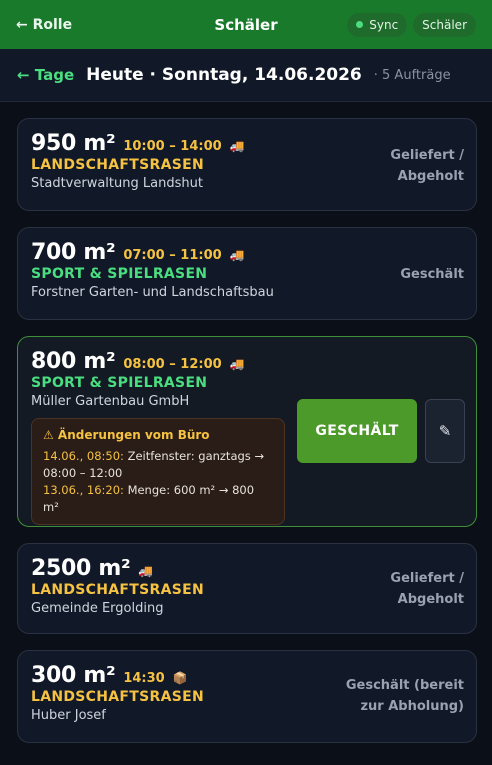 The height and width of the screenshot is (765, 492). I want to click on order-time-window: 07:00 – 11:00, so click(172, 255).